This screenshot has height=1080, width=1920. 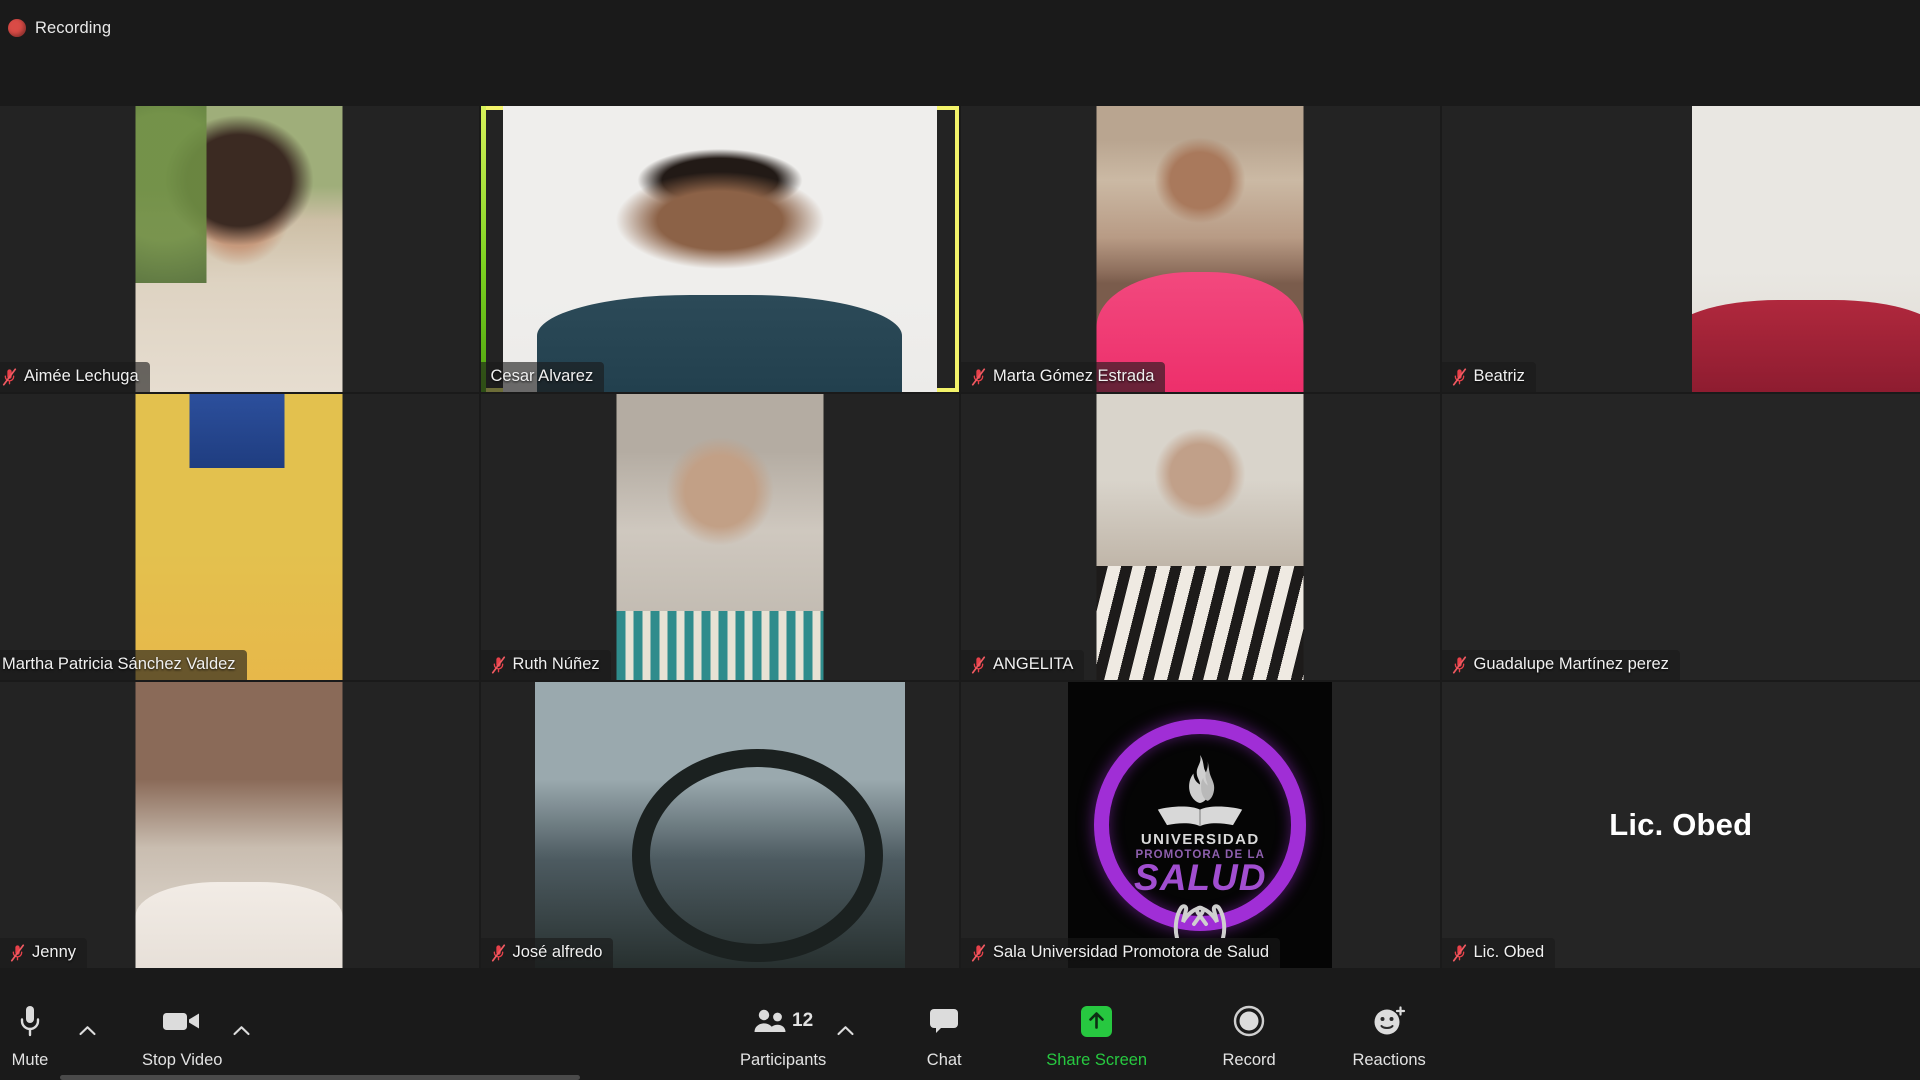 I want to click on reactions-button: Reactions, so click(x=1389, y=1035).